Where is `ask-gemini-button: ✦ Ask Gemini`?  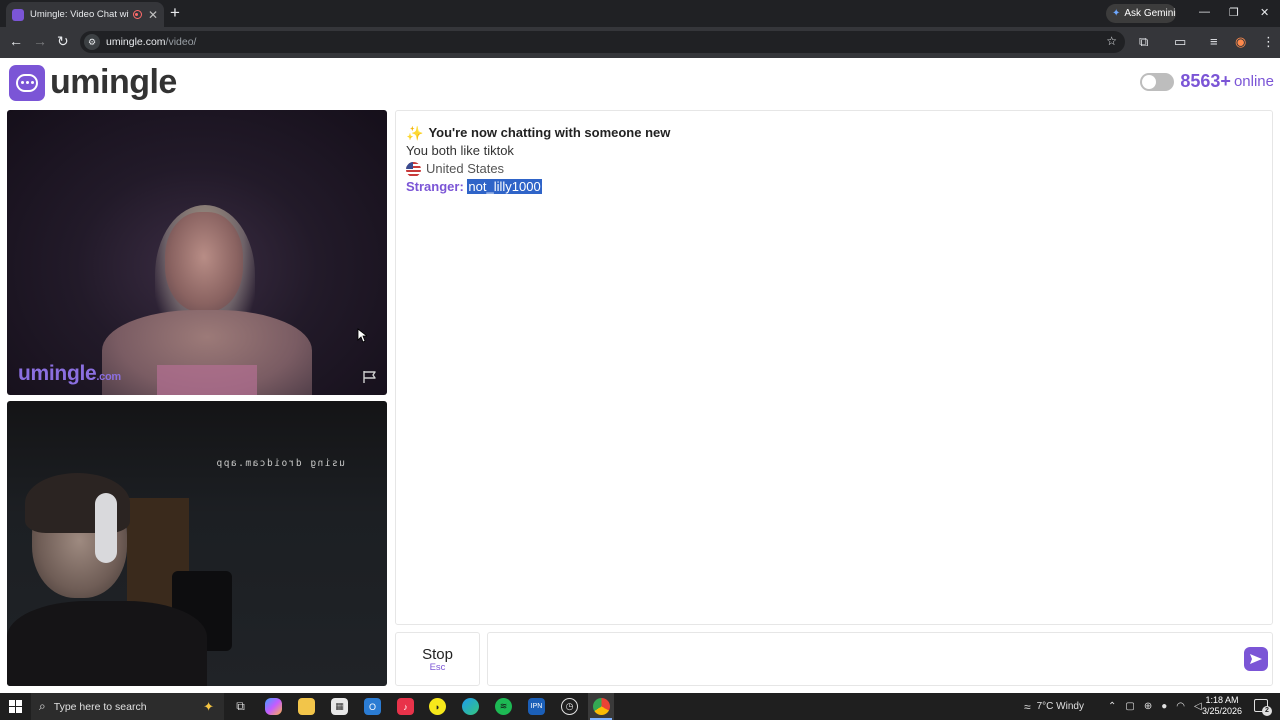
ask-gemini-button: ✦ Ask Gemini is located at coordinates (1141, 13).